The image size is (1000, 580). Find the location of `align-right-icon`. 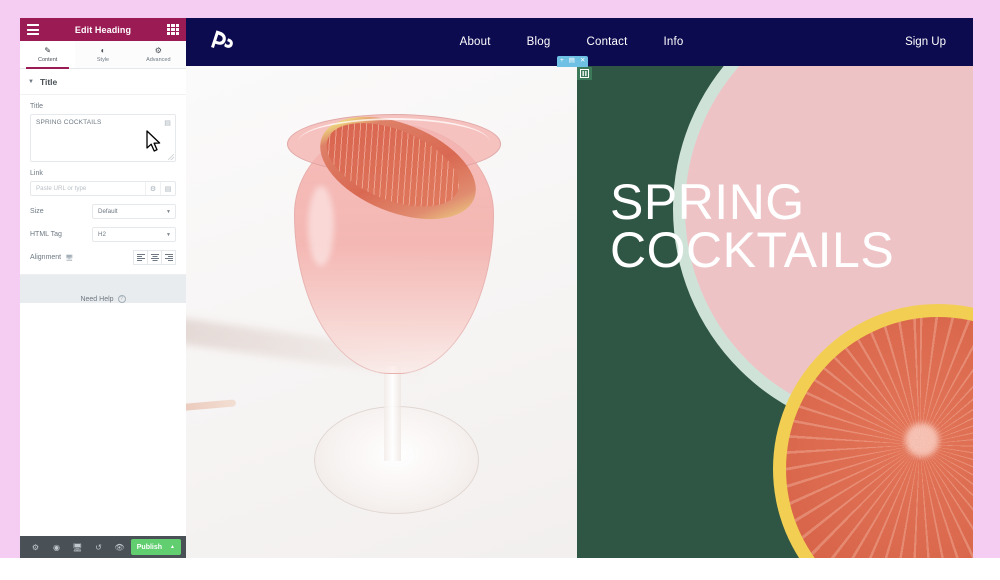

align-right-icon is located at coordinates (168, 257).